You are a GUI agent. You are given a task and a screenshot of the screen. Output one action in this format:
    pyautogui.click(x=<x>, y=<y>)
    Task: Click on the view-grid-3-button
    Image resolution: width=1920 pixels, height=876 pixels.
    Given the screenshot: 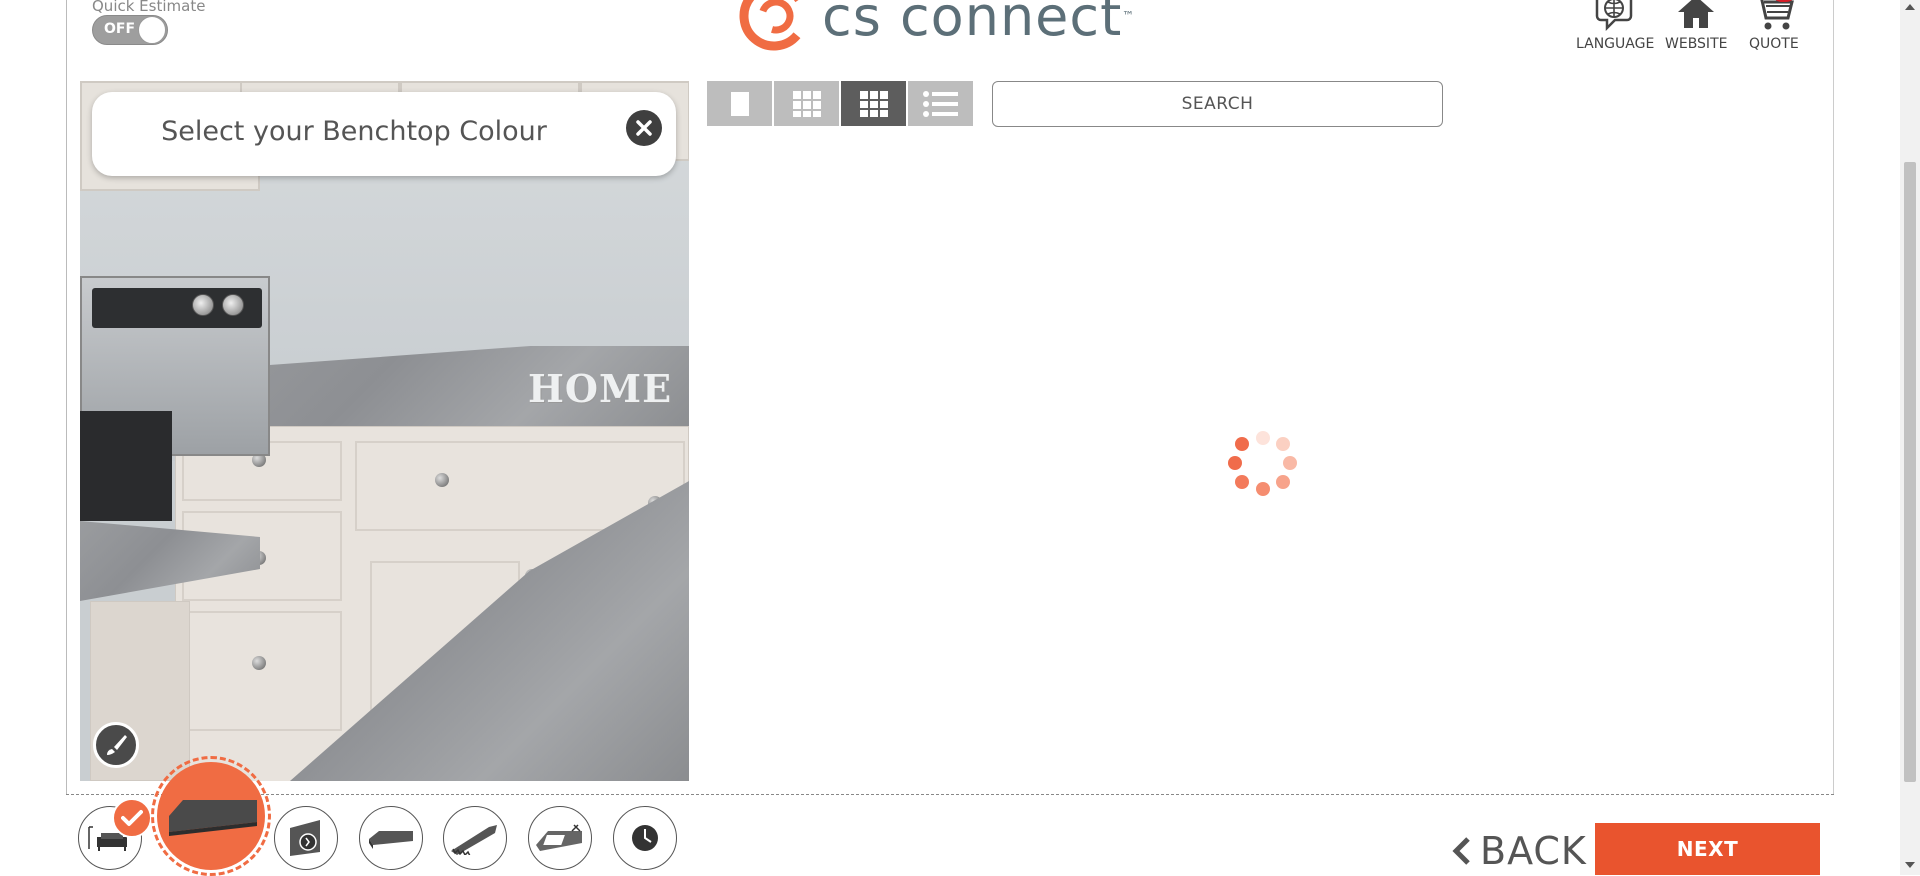 What is the action you would take?
    pyautogui.click(x=873, y=103)
    